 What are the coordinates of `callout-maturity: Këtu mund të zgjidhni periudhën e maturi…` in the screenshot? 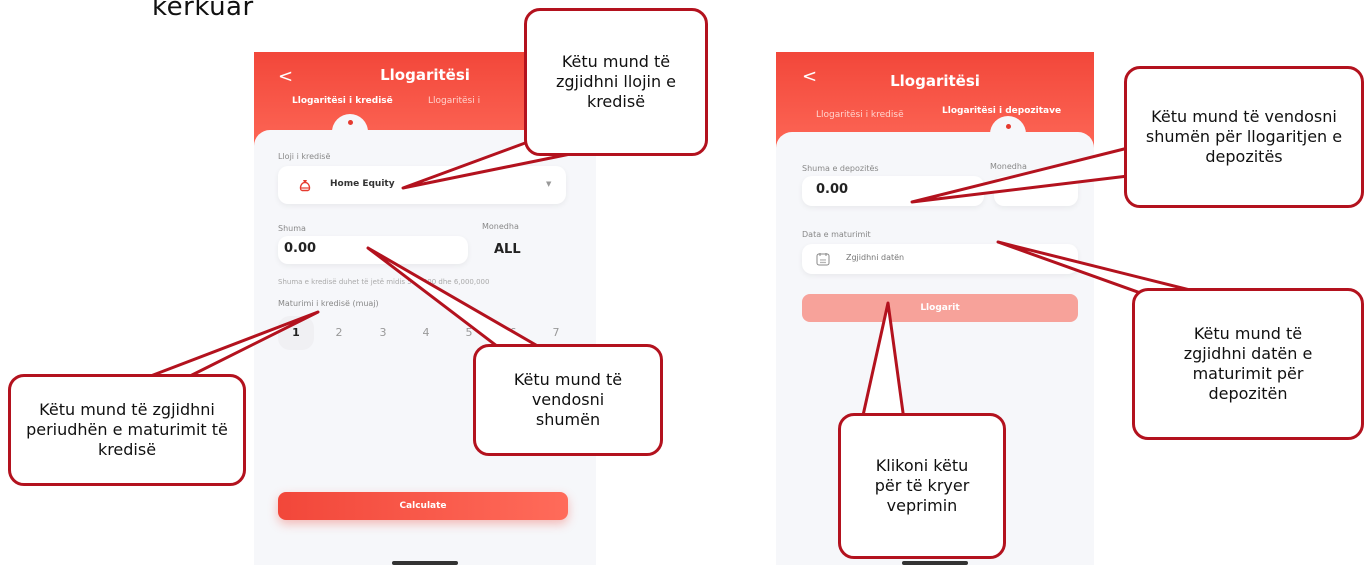 It's located at (127, 430).